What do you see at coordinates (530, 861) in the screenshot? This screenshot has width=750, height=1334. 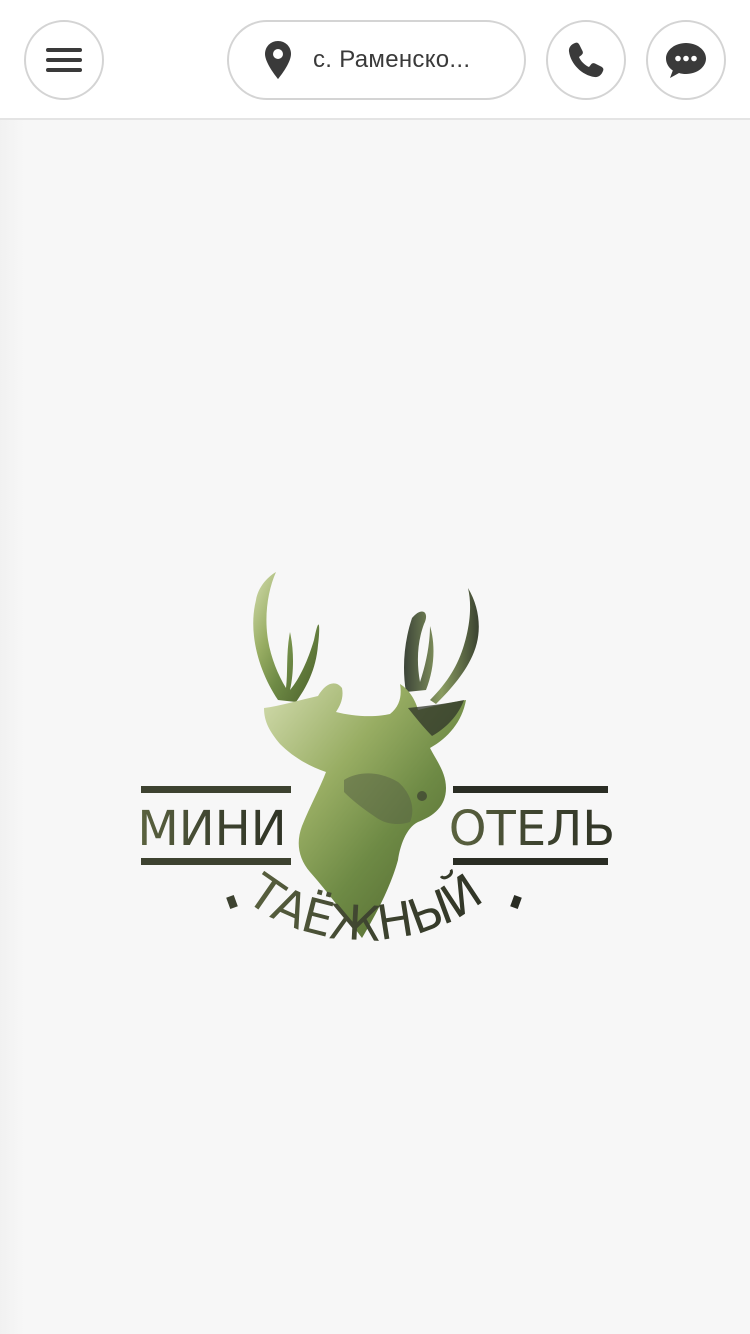 I see `right-bottom-bar` at bounding box center [530, 861].